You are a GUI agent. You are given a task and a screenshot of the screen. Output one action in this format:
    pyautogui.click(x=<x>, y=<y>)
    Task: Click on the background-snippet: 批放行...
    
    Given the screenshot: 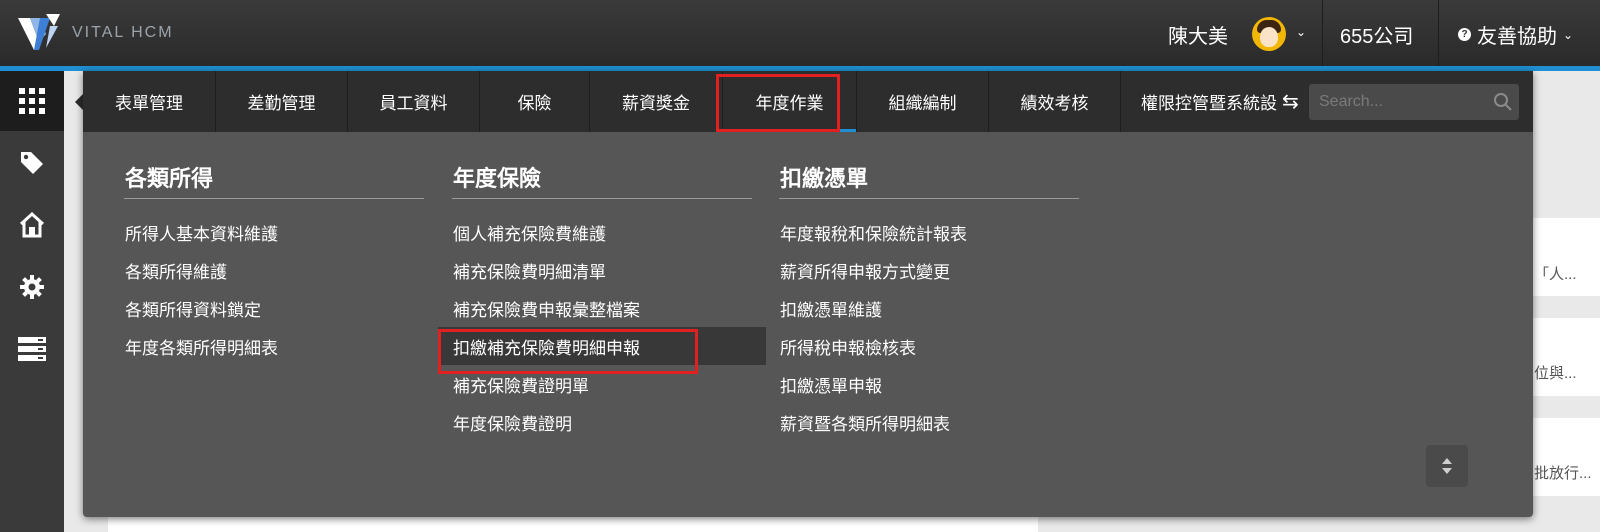 What is the action you would take?
    pyautogui.click(x=1563, y=473)
    